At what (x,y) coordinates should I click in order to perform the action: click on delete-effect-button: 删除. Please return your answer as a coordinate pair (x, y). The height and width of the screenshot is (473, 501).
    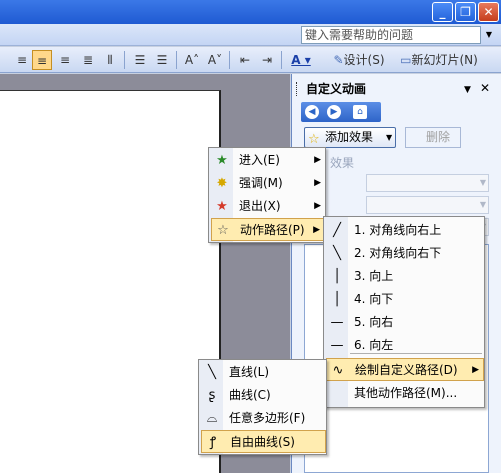
    Looking at the image, I should click on (433, 137).